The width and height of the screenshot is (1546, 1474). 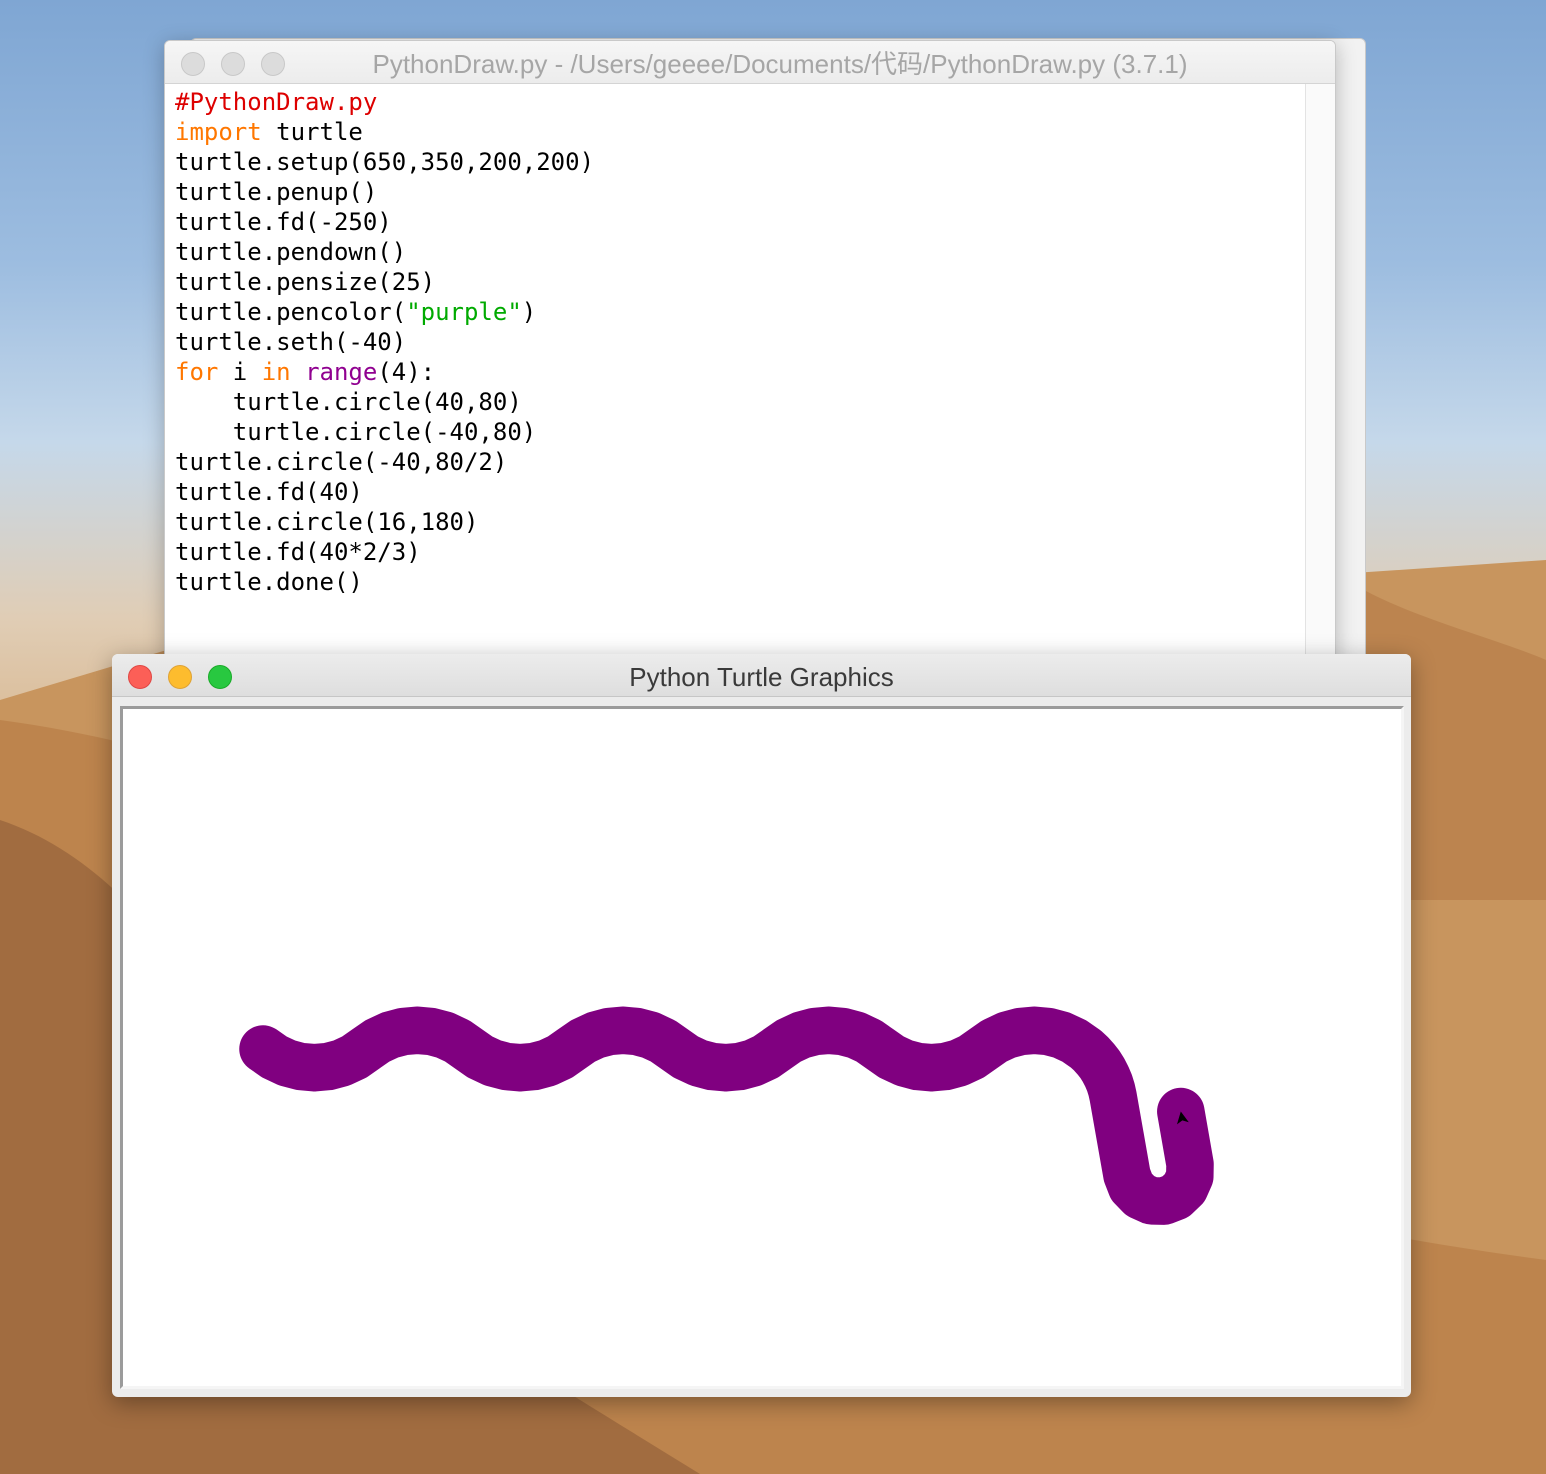 What do you see at coordinates (740, 342) in the screenshot?
I see `code-line: turtle.seth(-40)` at bounding box center [740, 342].